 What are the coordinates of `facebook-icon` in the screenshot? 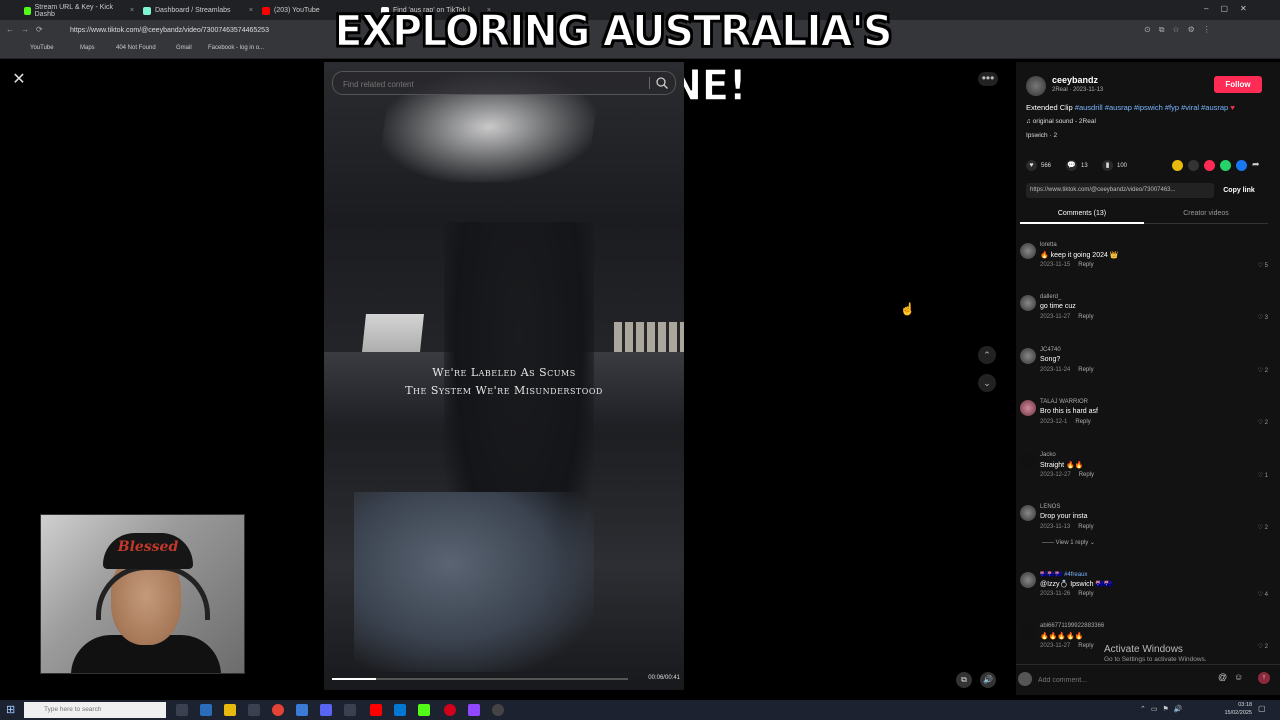 It's located at (1241, 165).